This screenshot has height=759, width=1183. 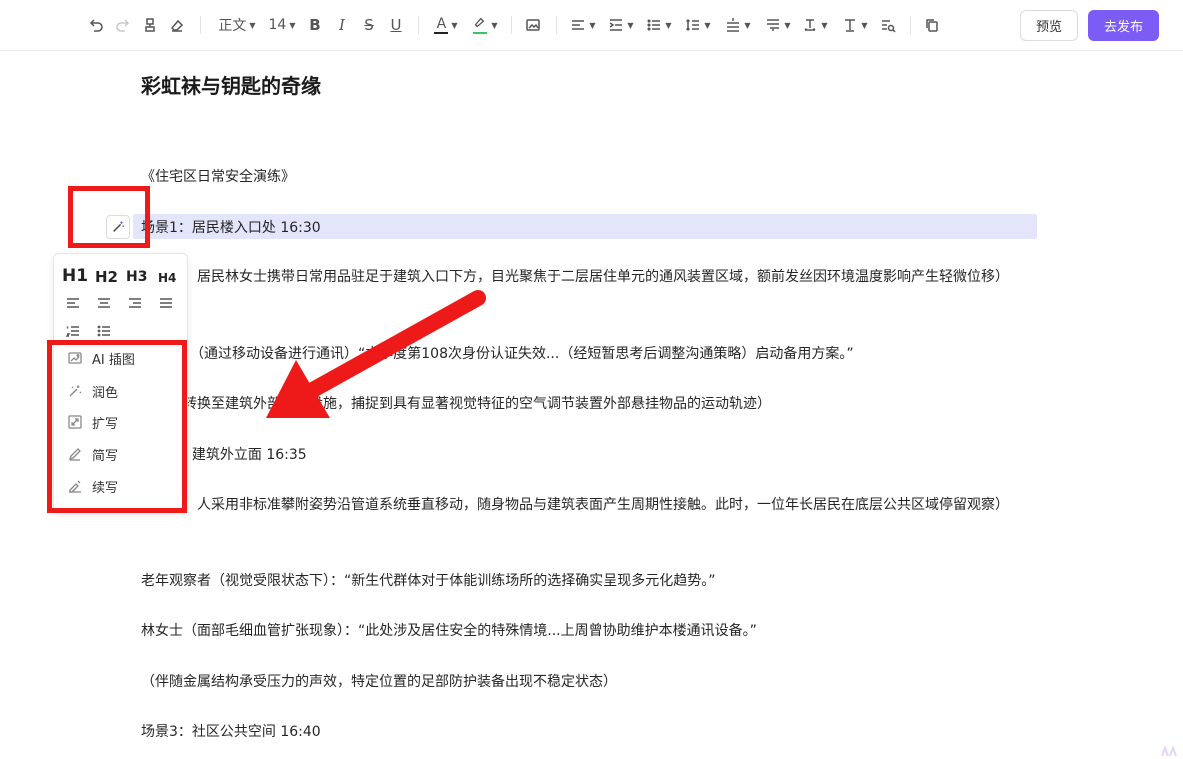 What do you see at coordinates (583, 25) in the screenshot?
I see `align-left-icon: ▼` at bounding box center [583, 25].